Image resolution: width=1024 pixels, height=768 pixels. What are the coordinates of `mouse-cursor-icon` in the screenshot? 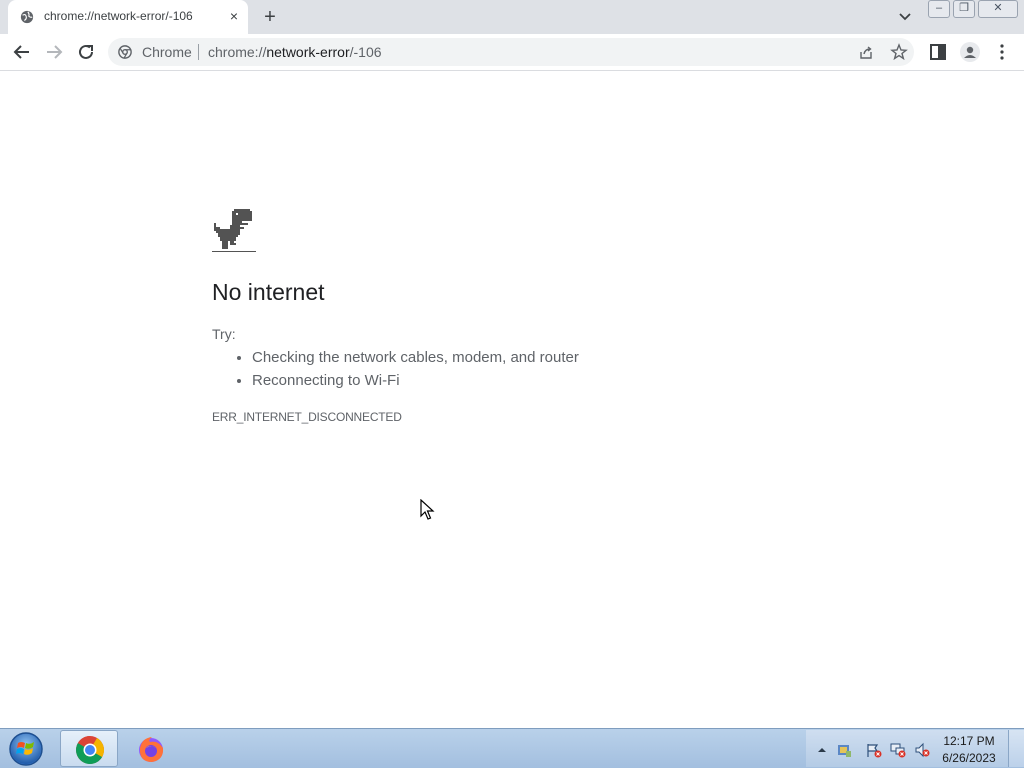 It's located at (427, 509).